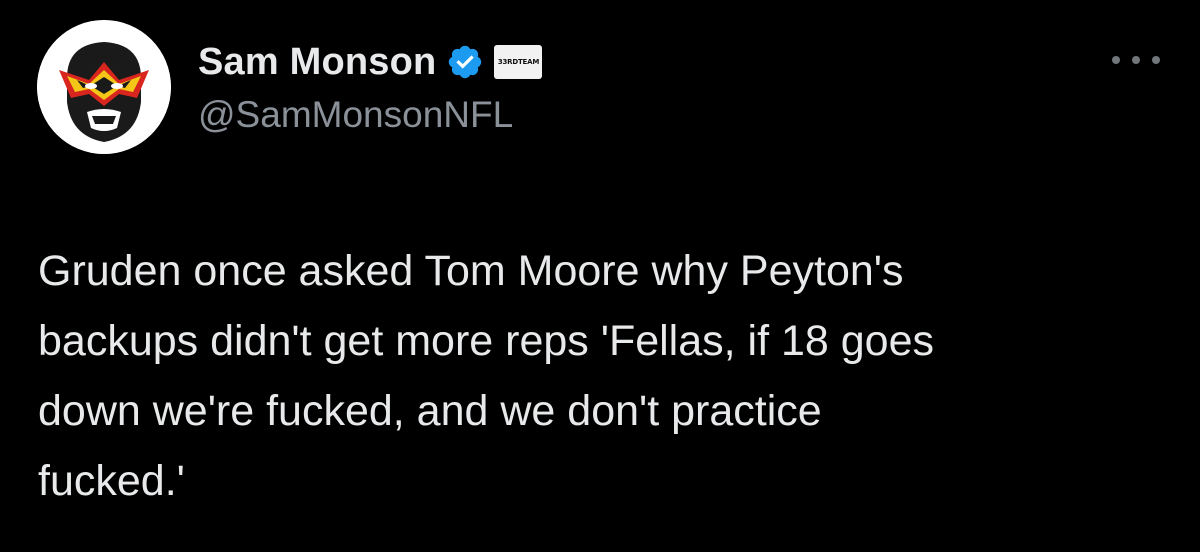 This screenshot has height=552, width=1200. I want to click on affiliation-badge: 33RDTEAM, so click(518, 62).